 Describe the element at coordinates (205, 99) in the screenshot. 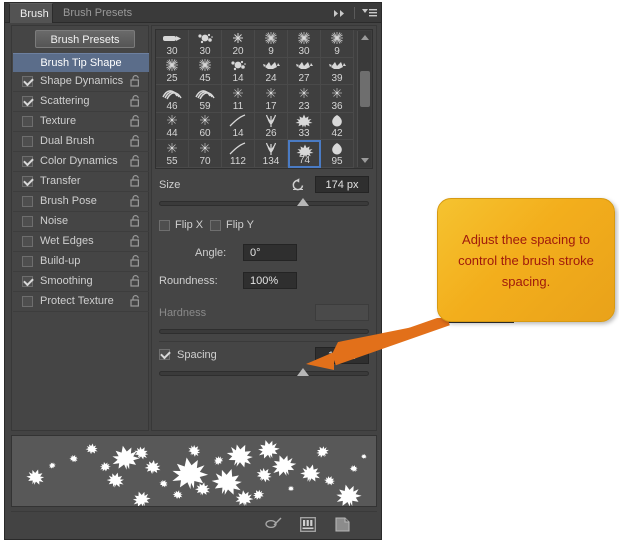

I see `brush-tip-cell: 59` at that location.